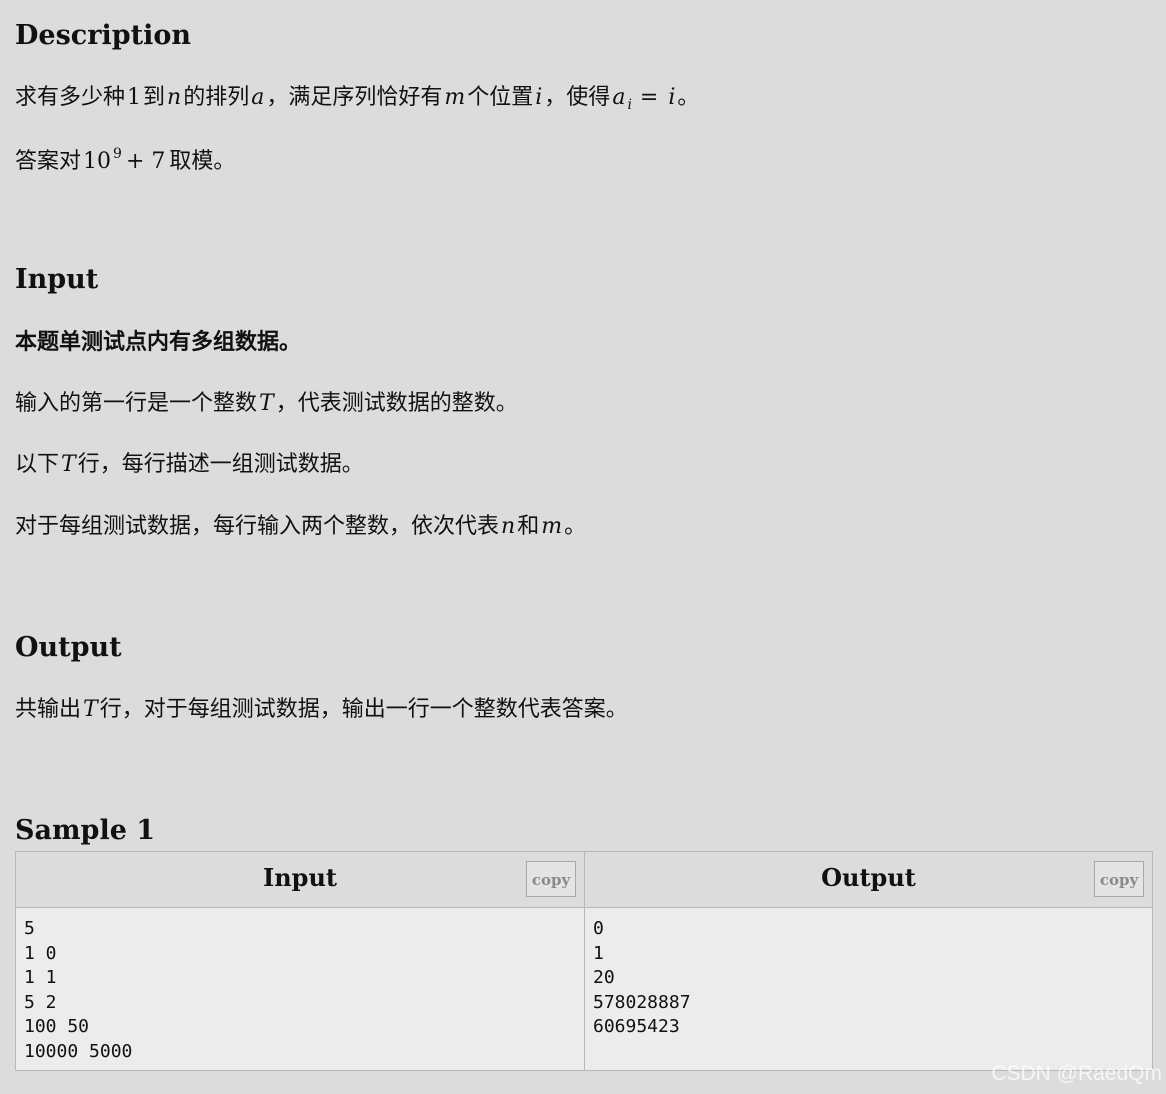 The width and height of the screenshot is (1166, 1094). I want to click on description-heading: Description, so click(103, 35).